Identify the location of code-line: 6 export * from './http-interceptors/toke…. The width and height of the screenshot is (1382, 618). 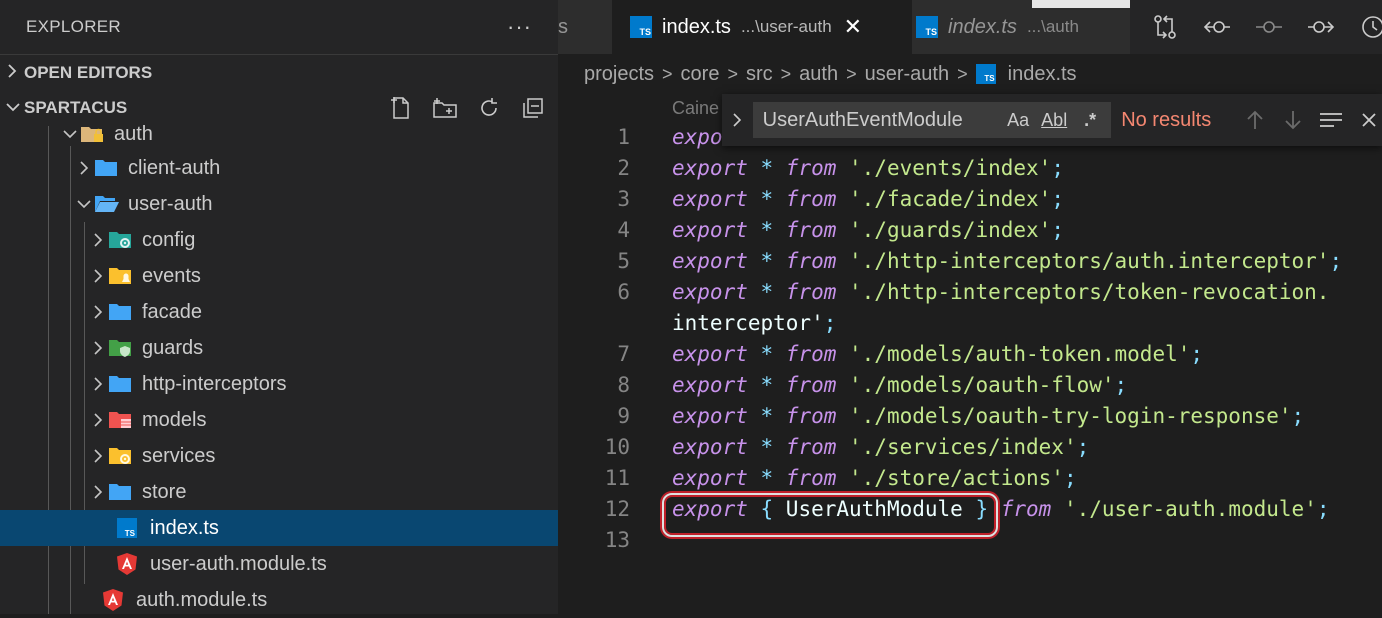
(970, 292).